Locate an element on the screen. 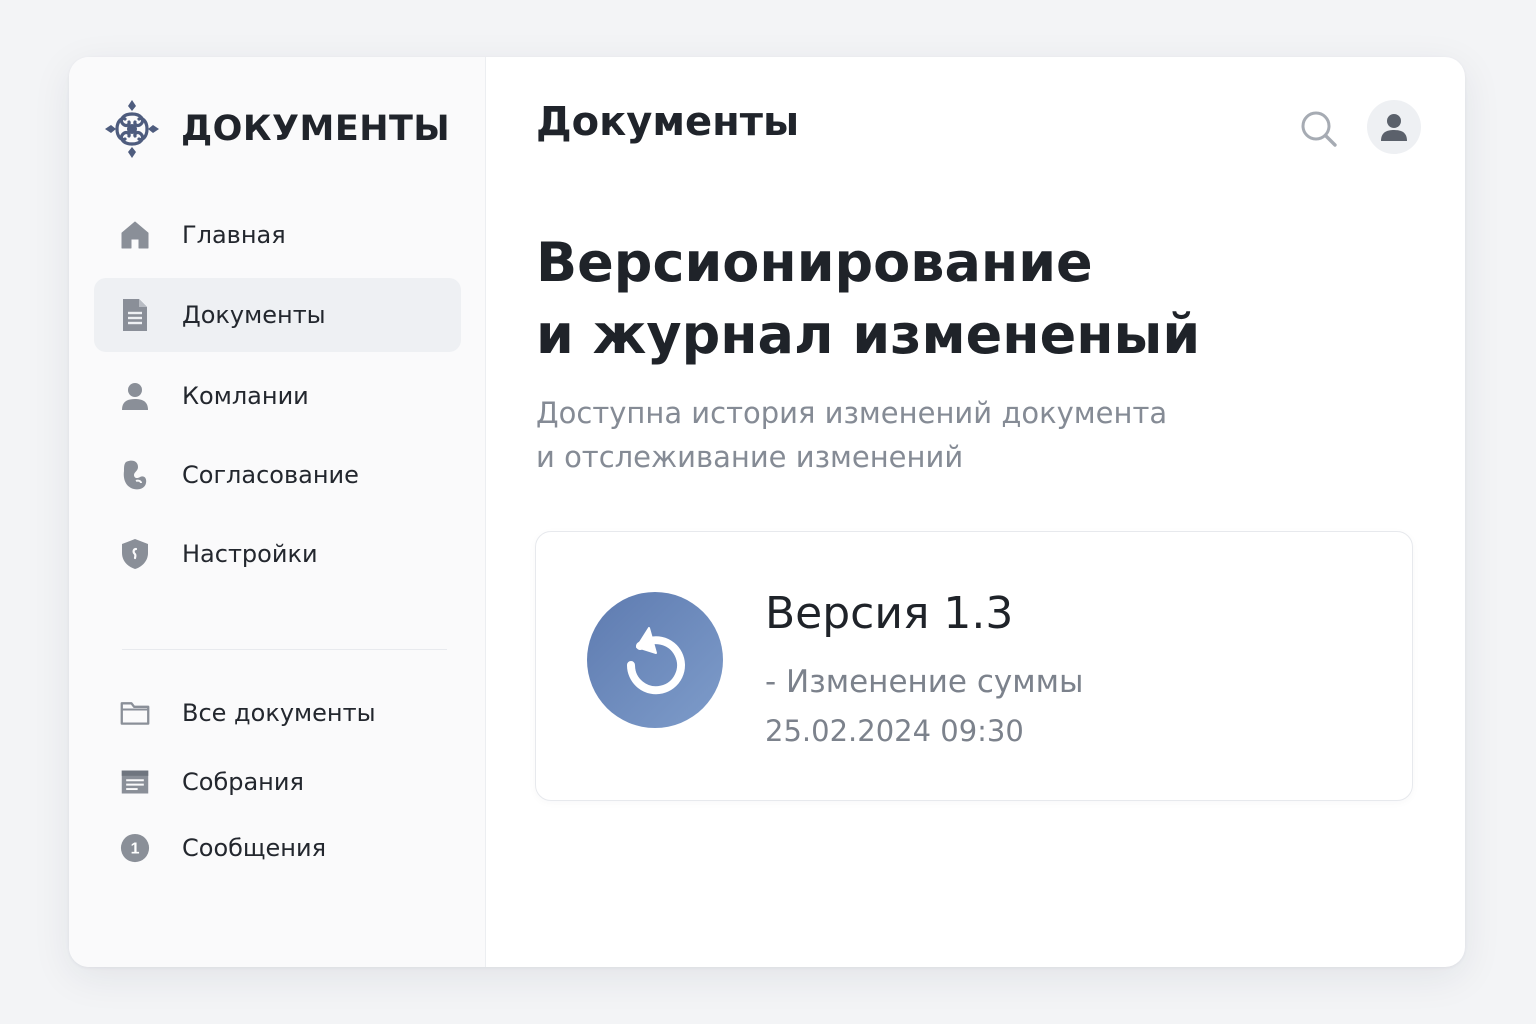 This screenshot has width=1536, height=1024. sidebar-item-label: Комлании is located at coordinates (245, 396).